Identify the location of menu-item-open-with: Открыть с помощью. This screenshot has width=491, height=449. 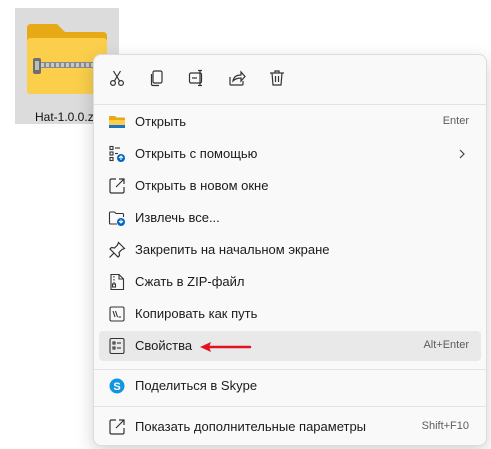
(290, 154).